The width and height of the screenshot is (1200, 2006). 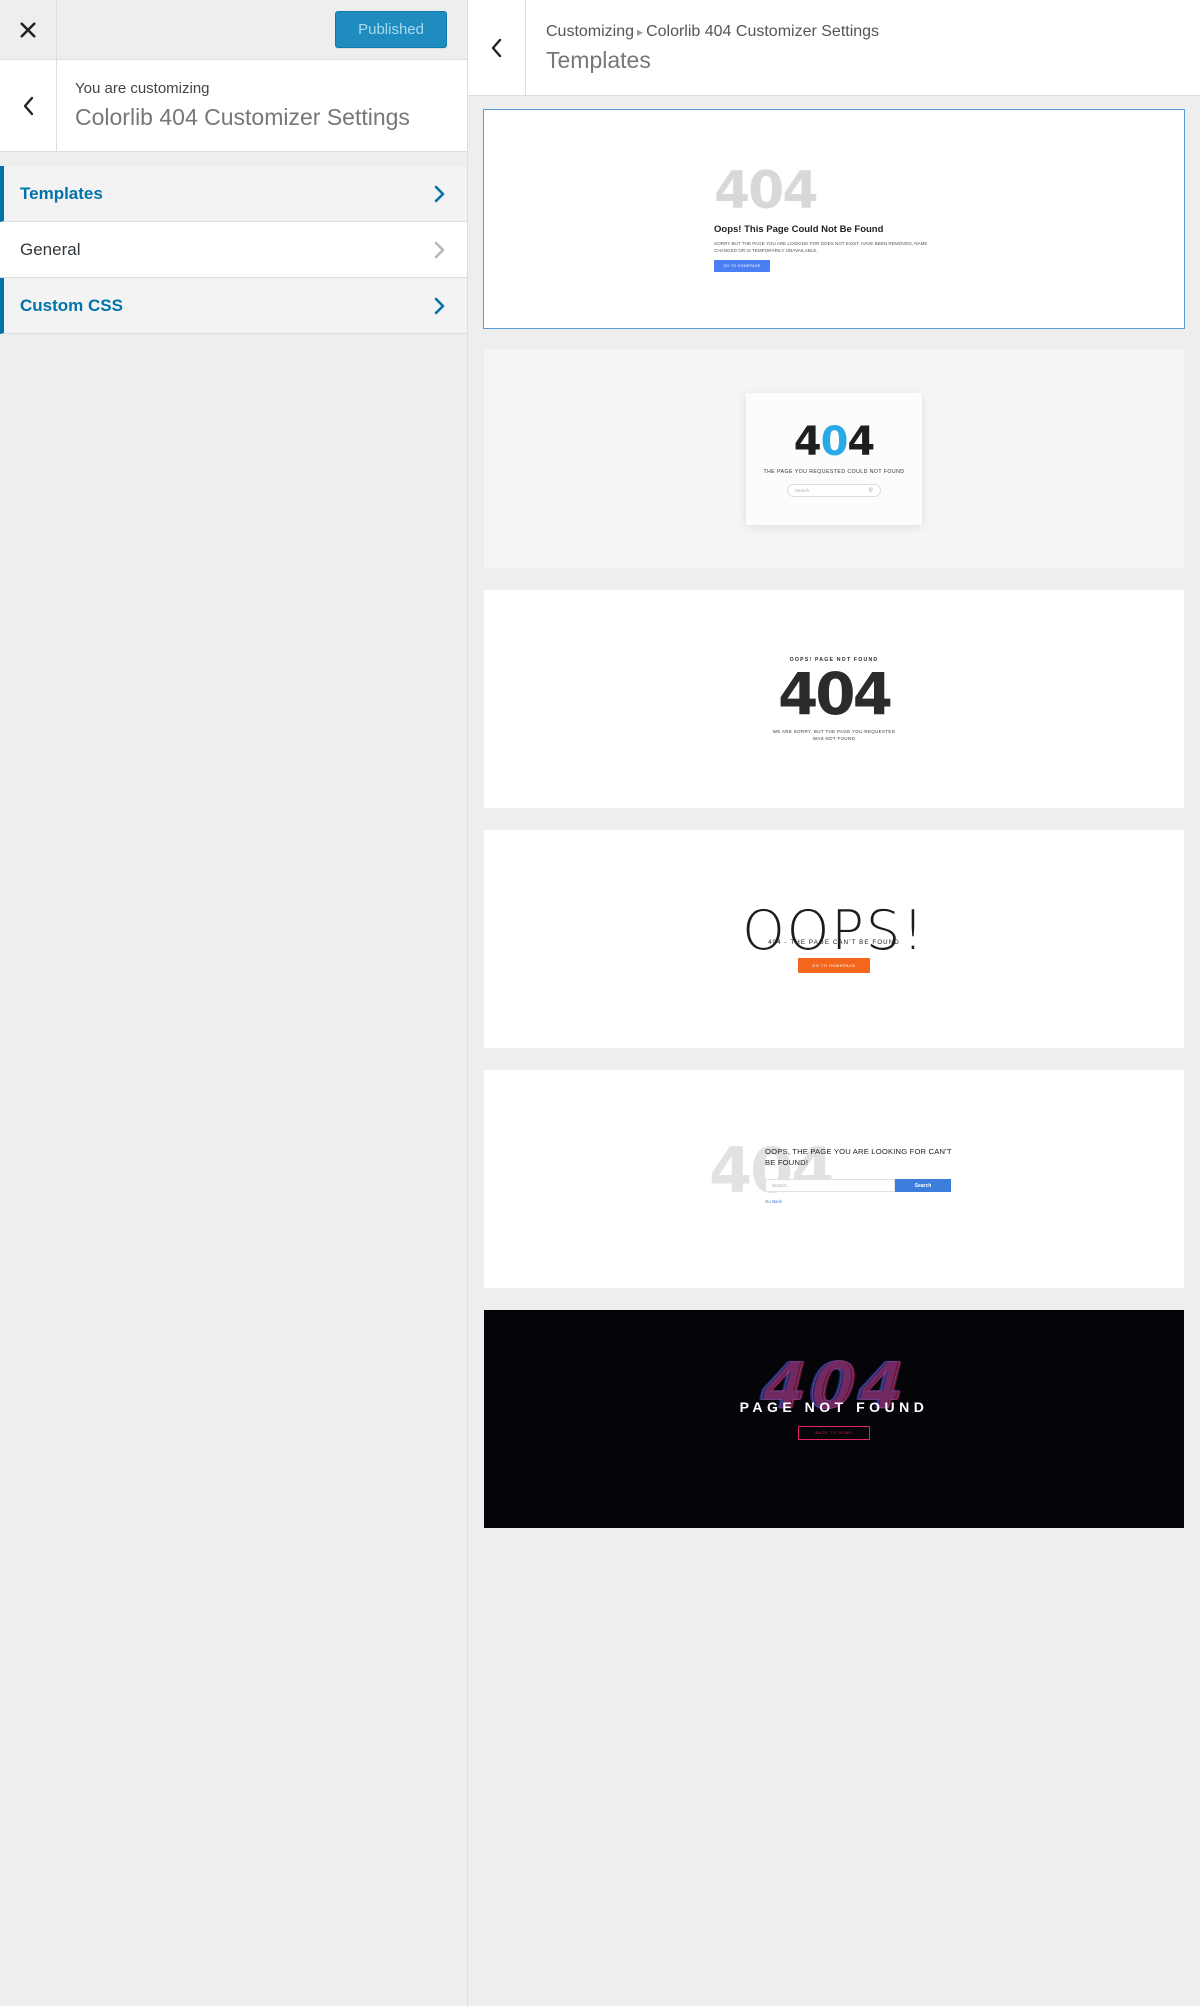 I want to click on customizing-label: You are customizing, so click(x=142, y=88).